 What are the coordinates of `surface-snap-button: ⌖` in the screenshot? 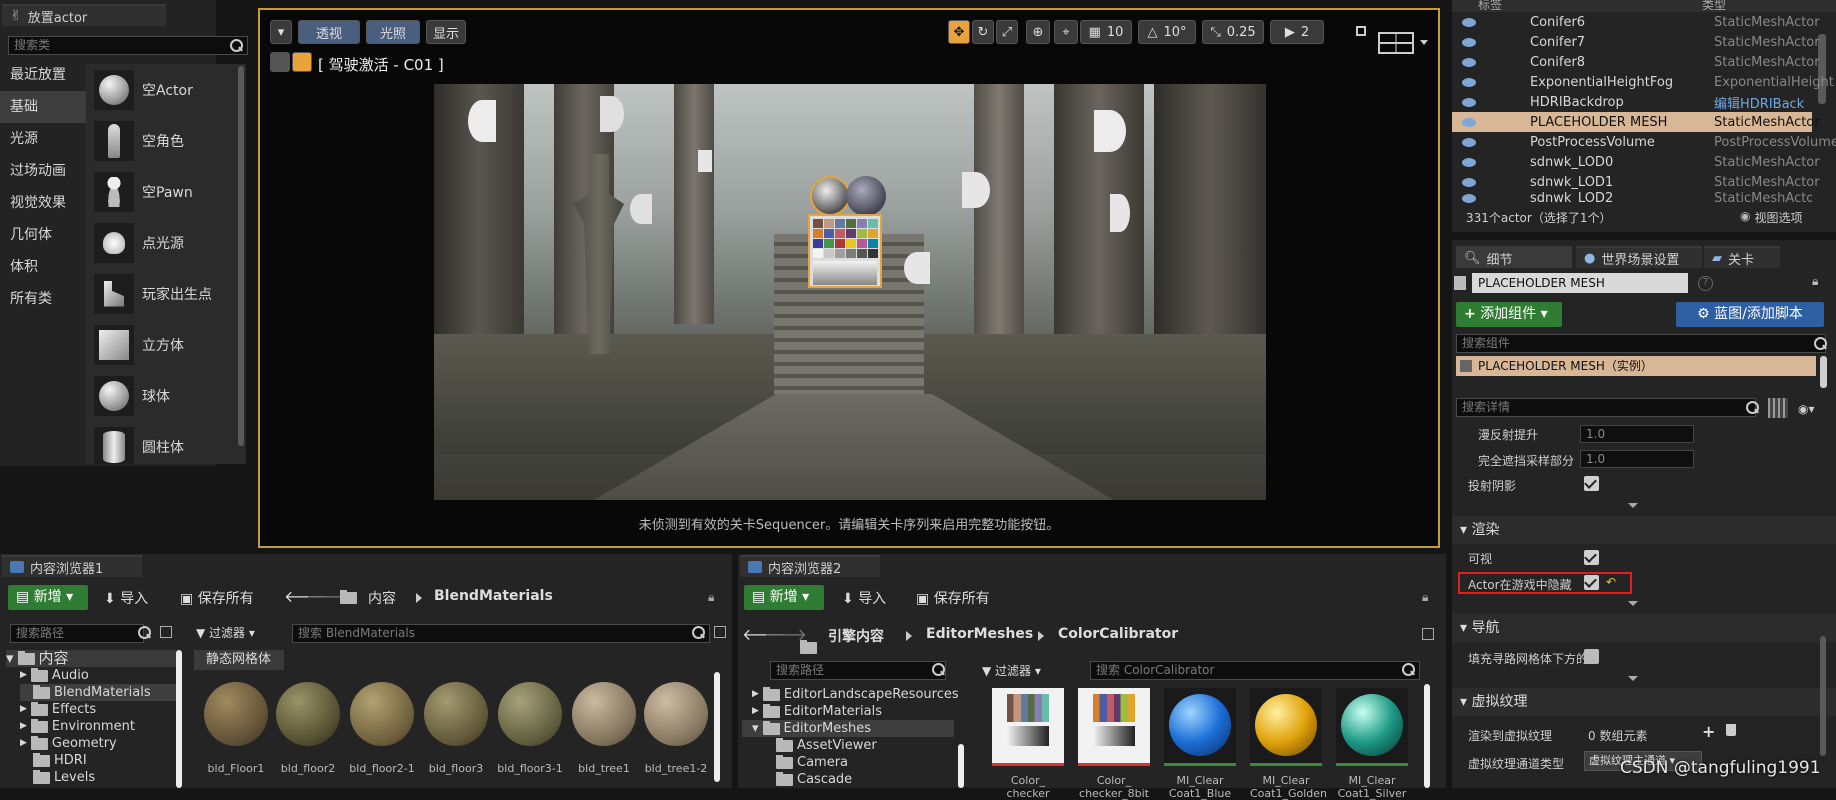 It's located at (1066, 32).